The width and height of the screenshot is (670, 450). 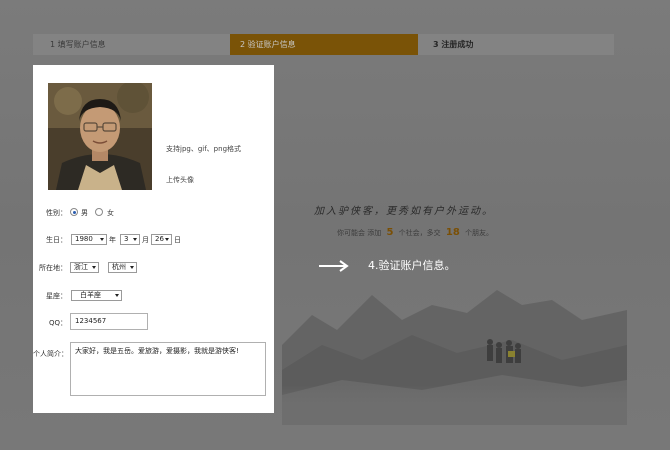 I want to click on qq-input: 1234567, so click(x=109, y=321).